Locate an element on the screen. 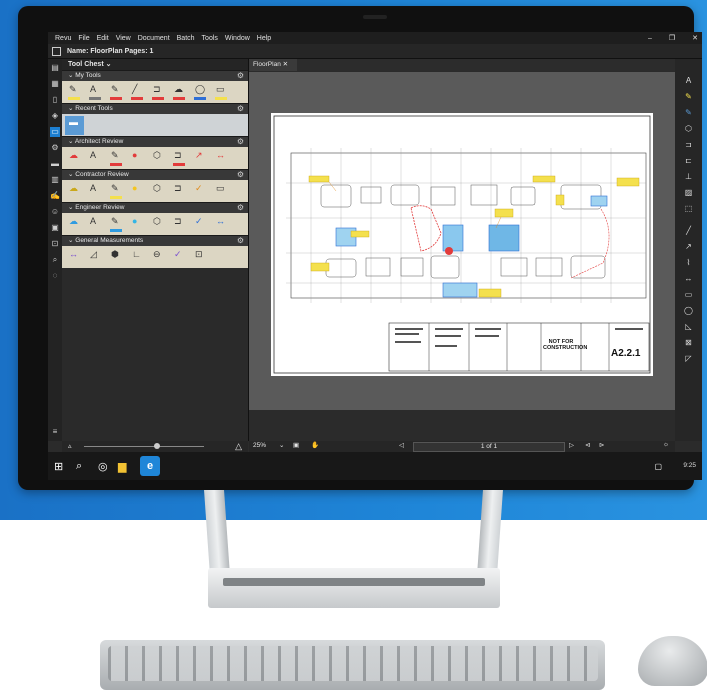  list-icon: ≡ is located at coordinates (55, 432).